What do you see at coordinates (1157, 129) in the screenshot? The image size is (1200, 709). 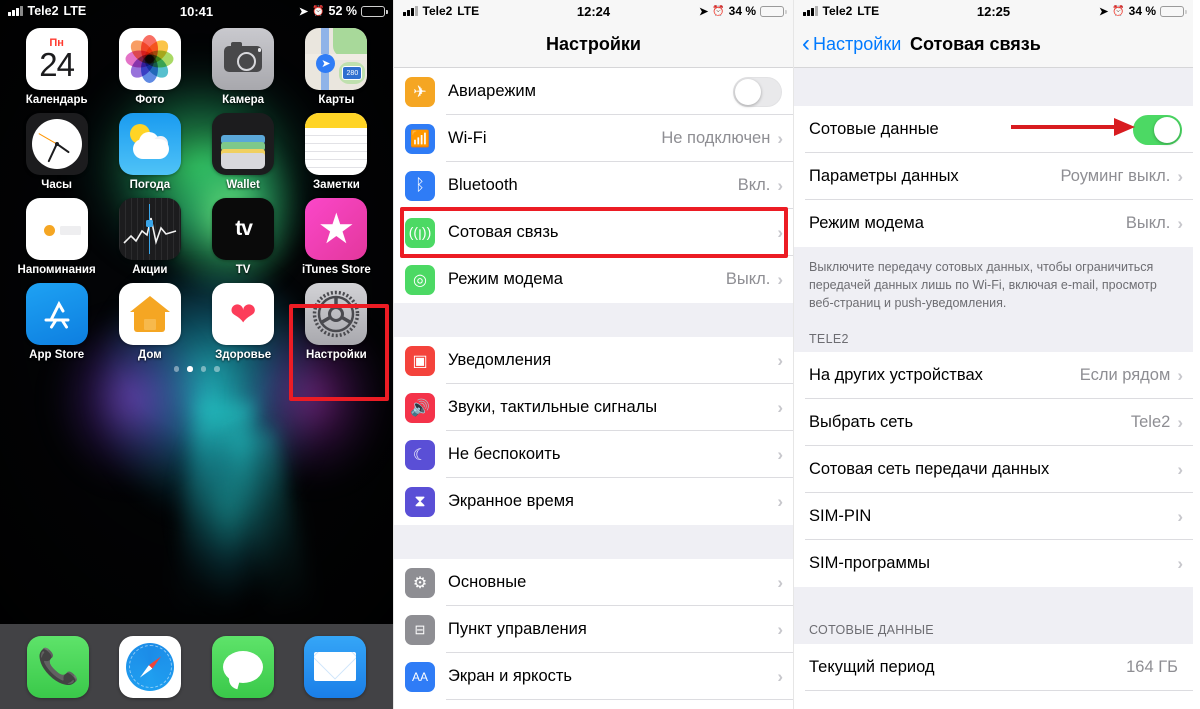 I see `cellular-data-toggle` at bounding box center [1157, 129].